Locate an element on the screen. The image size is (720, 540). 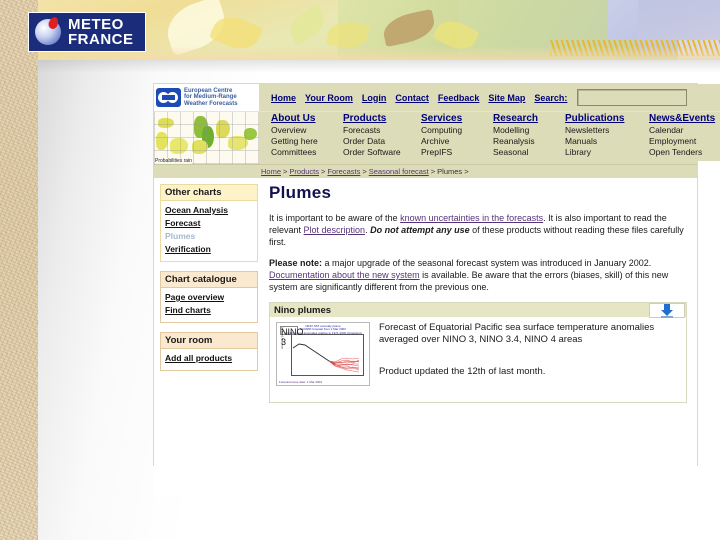
org-name-line-2: for Medium-Range is located at coordinates (210, 97).